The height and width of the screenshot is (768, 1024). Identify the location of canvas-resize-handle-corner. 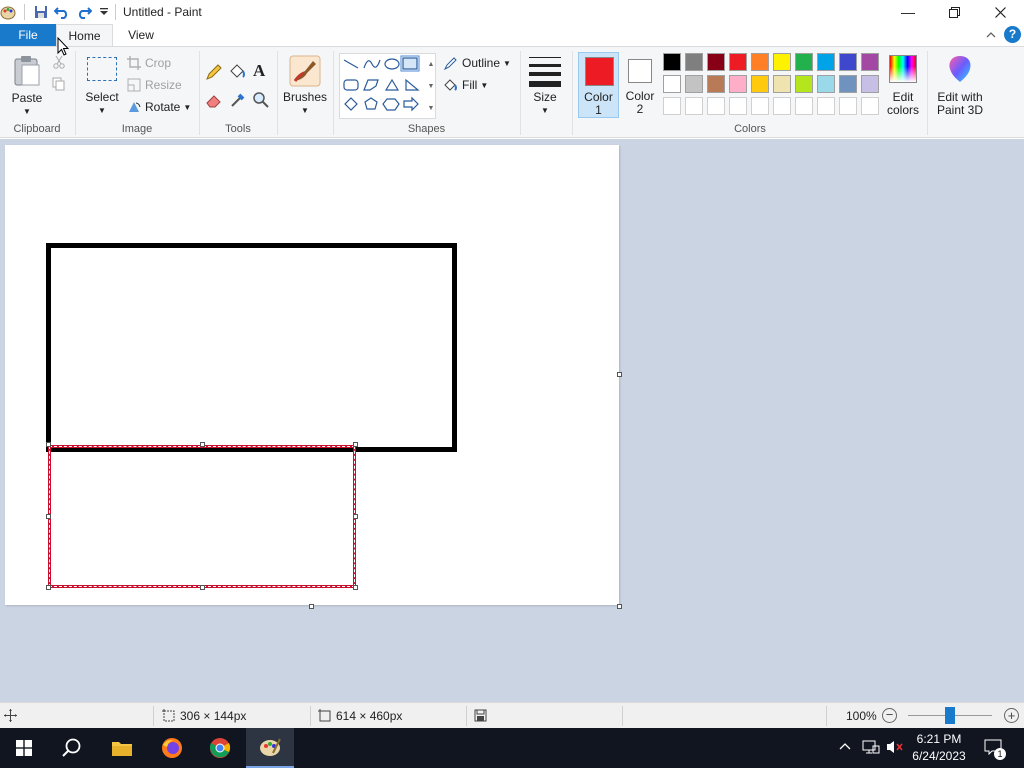
(619, 606).